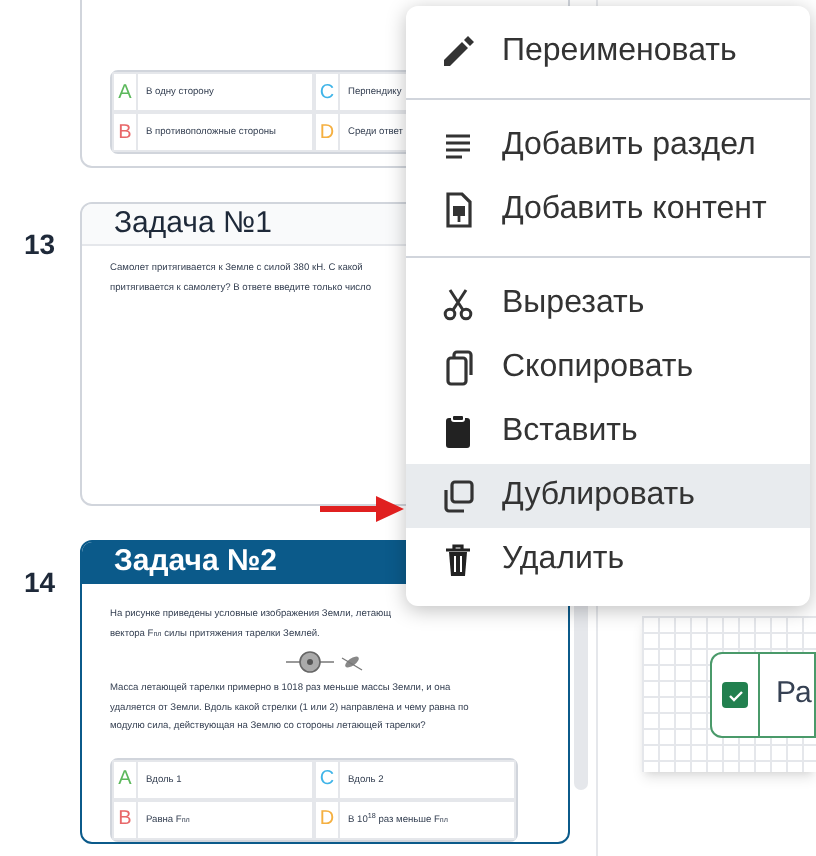 The height and width of the screenshot is (856, 816). What do you see at coordinates (763, 695) in the screenshot?
I see `answer-option: Ра` at bounding box center [763, 695].